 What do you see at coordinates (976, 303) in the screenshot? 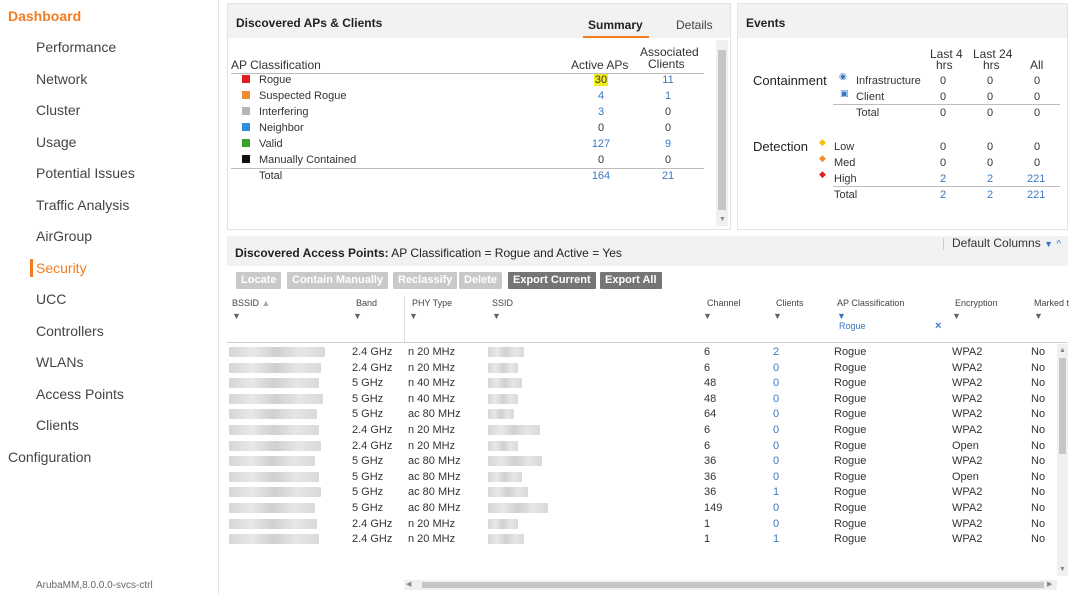
I see `col-encryption: Encryption` at bounding box center [976, 303].